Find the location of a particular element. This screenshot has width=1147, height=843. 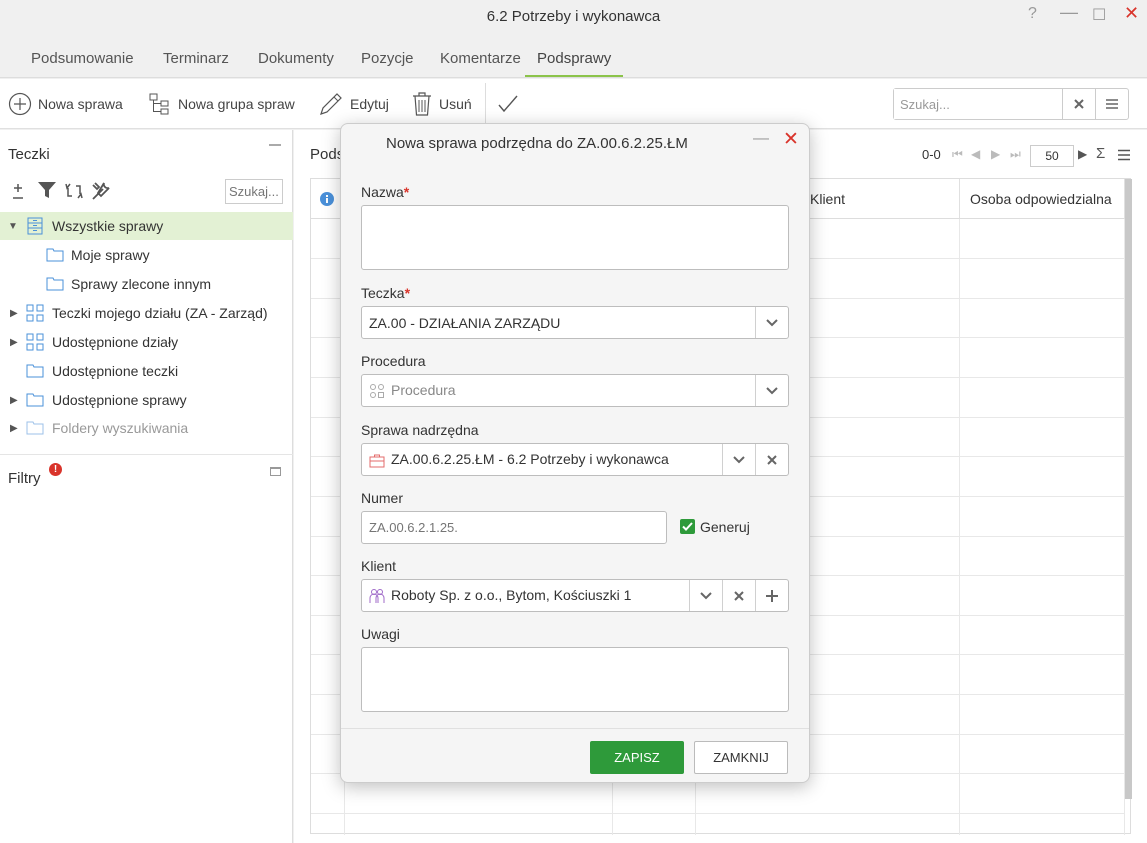

tab-pozycje: Pozycje is located at coordinates (387, 62).